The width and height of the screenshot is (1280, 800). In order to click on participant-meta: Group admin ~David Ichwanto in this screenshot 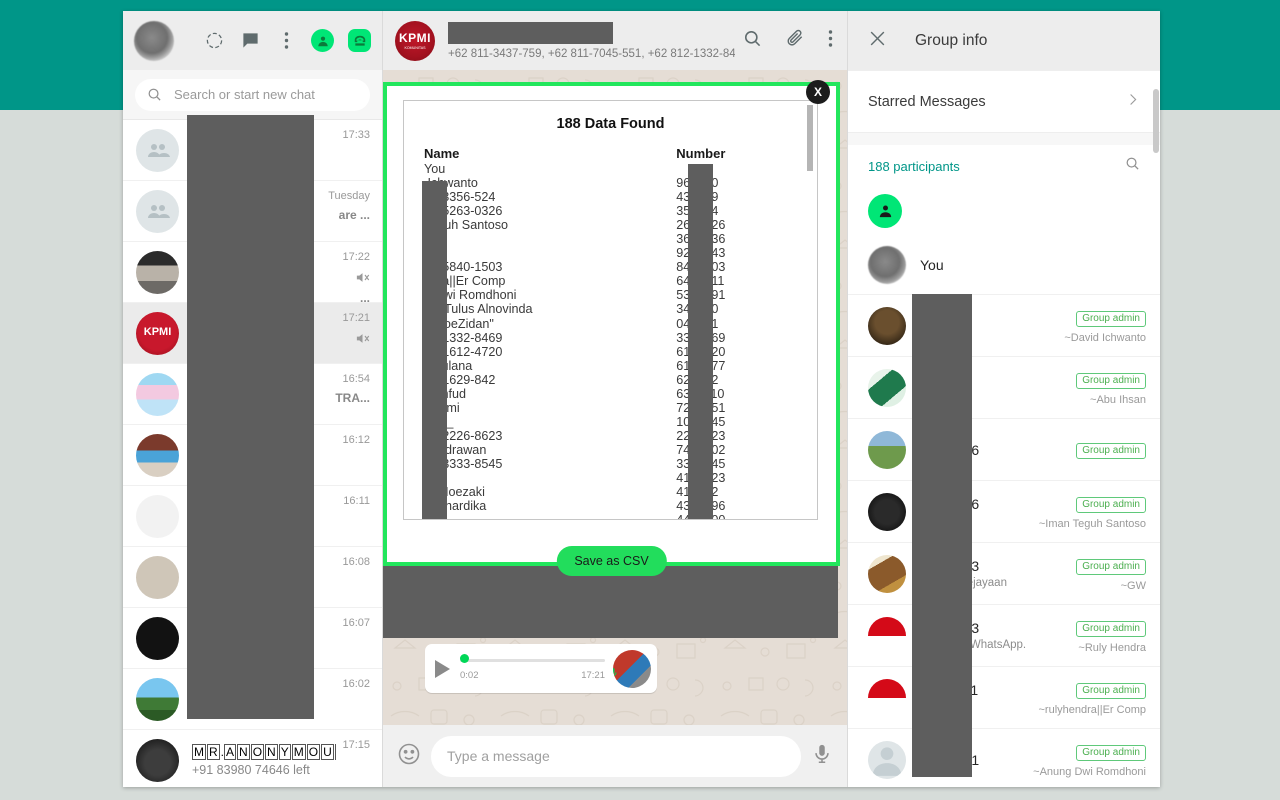, I will do `click(1105, 326)`.